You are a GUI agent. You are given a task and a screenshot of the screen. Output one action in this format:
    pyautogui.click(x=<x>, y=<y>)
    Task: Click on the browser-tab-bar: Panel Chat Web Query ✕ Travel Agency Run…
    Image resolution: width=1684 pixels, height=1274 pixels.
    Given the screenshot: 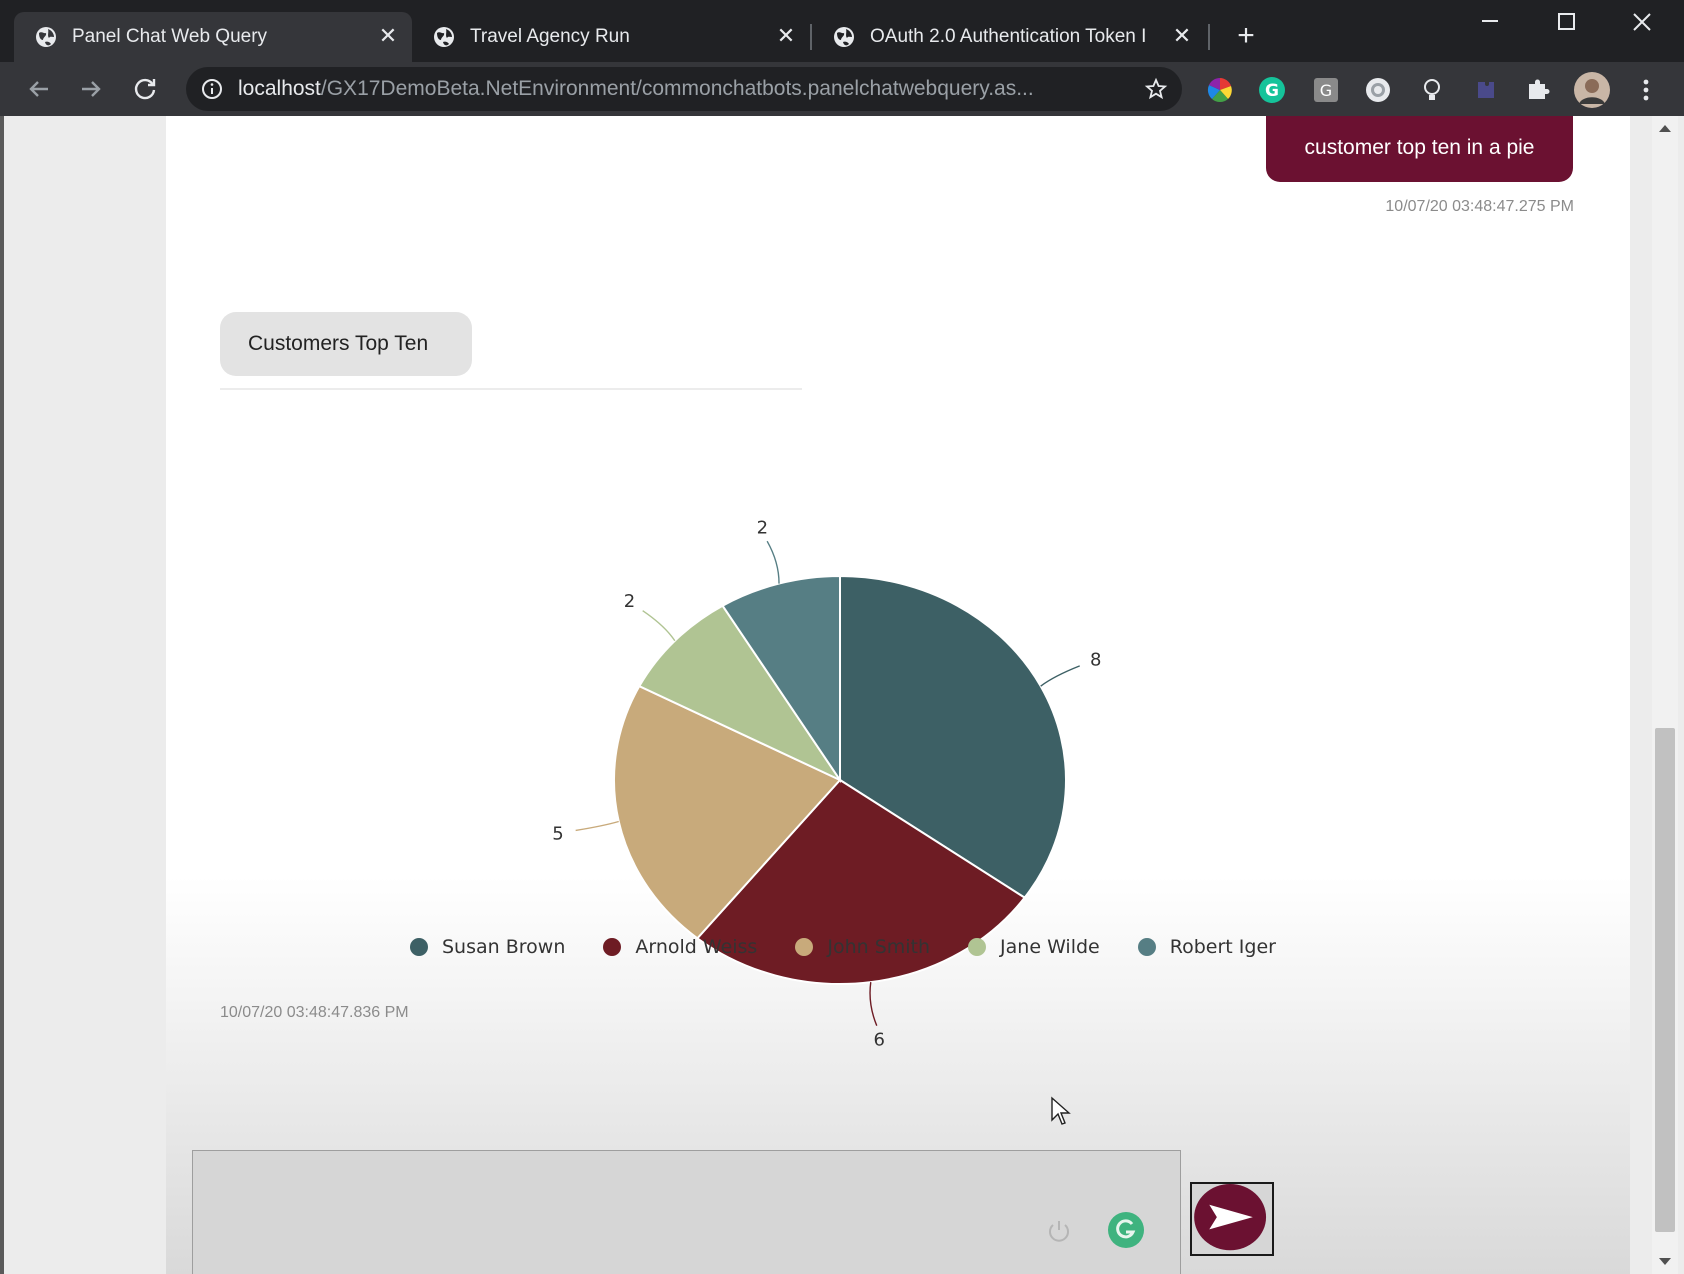 What is the action you would take?
    pyautogui.click(x=842, y=31)
    